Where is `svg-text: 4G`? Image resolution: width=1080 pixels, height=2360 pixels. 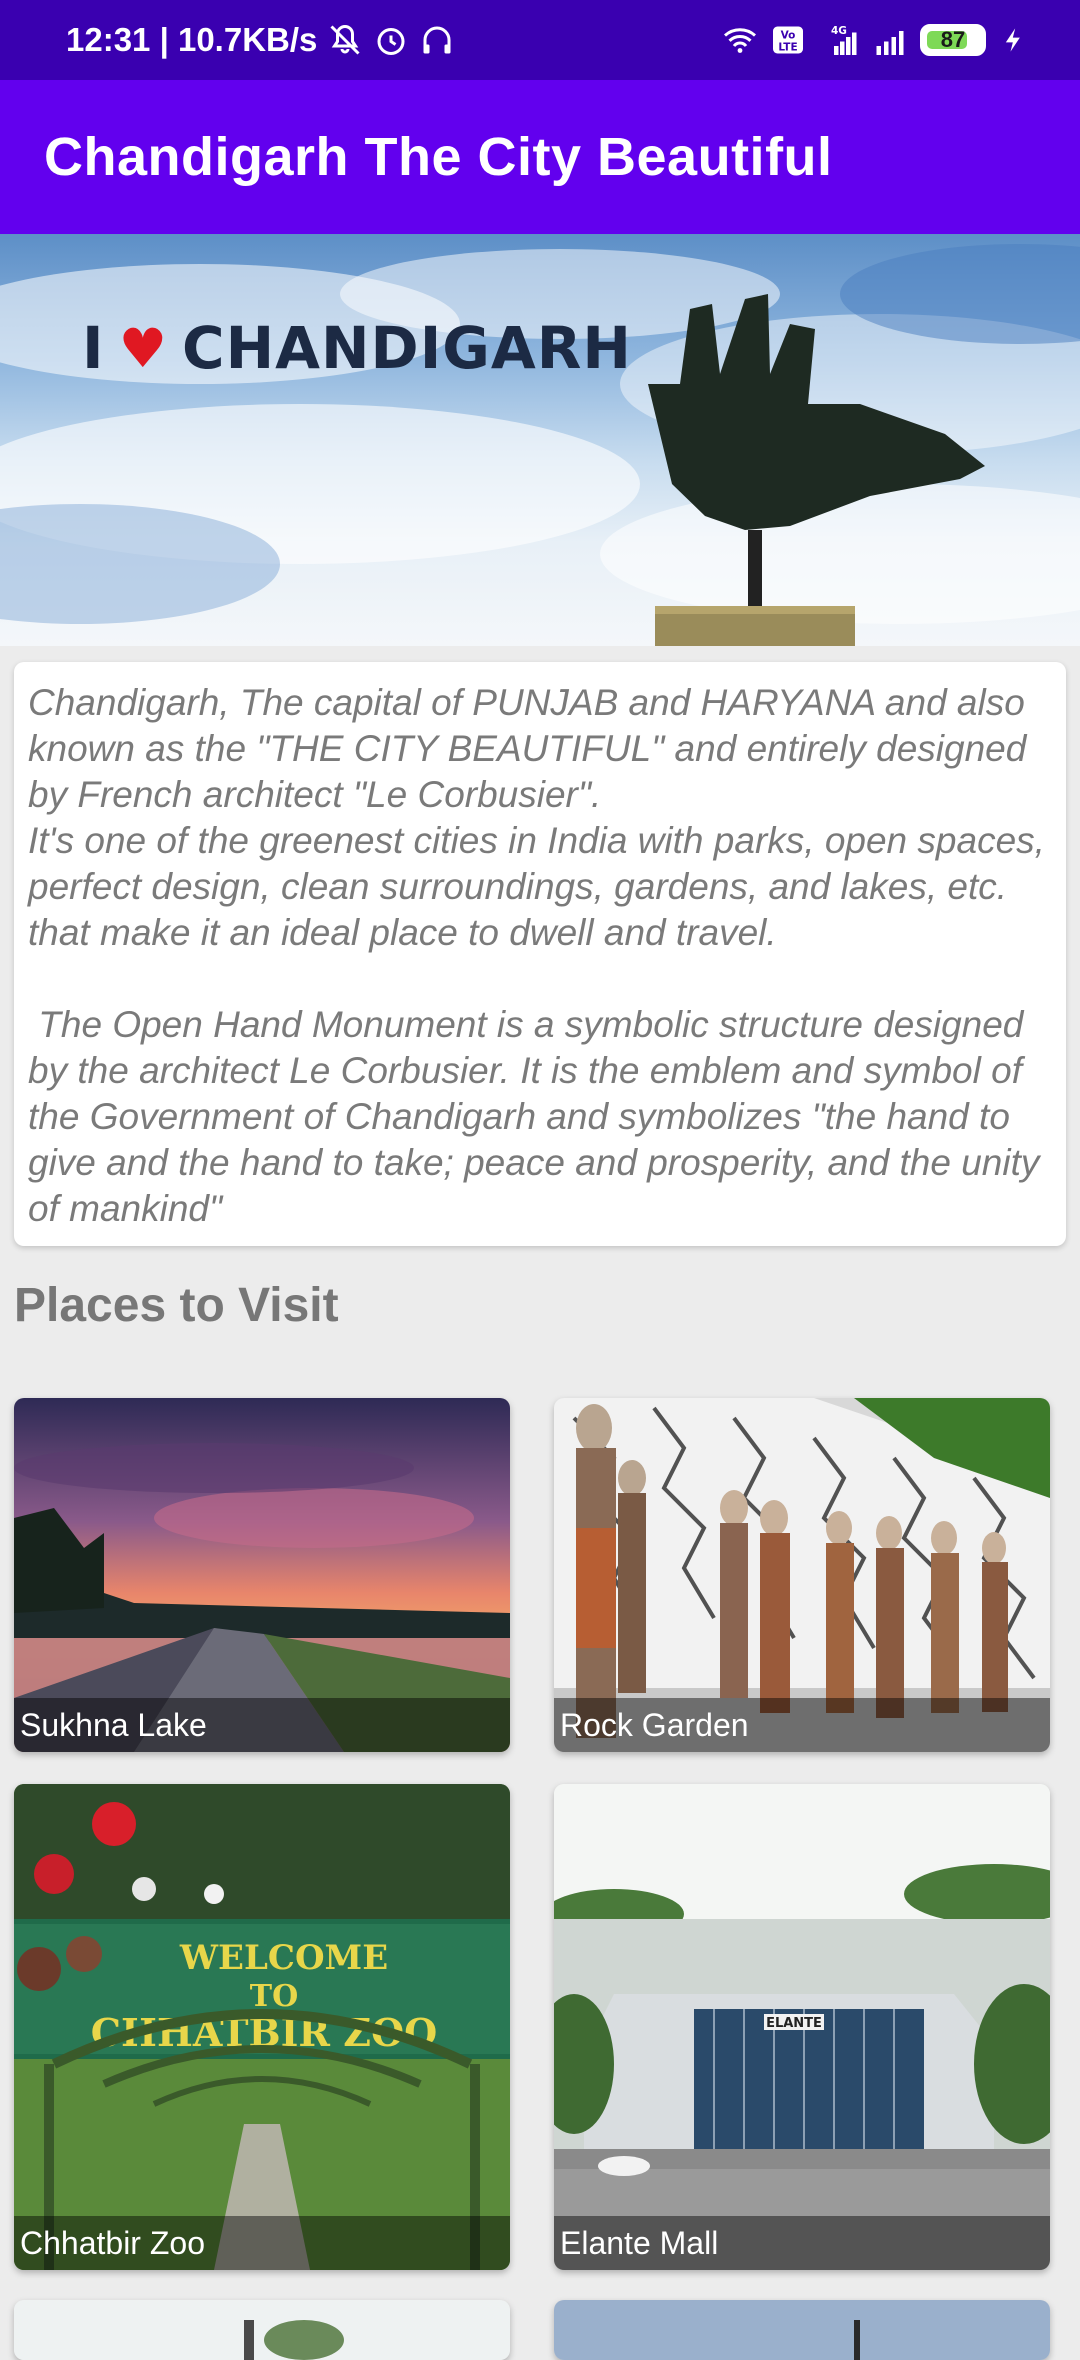 svg-text: 4G is located at coordinates (839, 31).